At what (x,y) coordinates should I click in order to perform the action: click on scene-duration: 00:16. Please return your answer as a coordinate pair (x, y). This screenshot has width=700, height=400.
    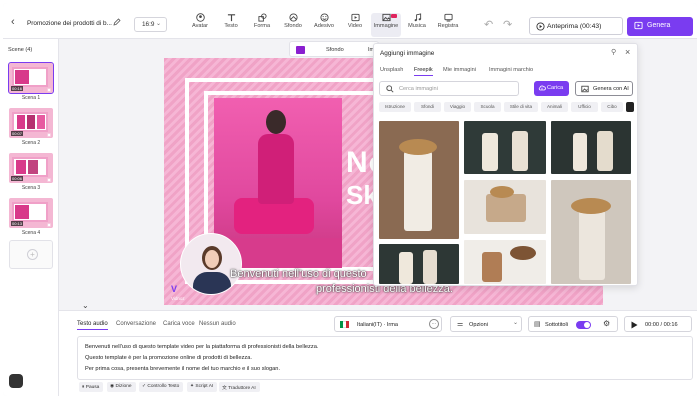
    Looking at the image, I should click on (17, 88).